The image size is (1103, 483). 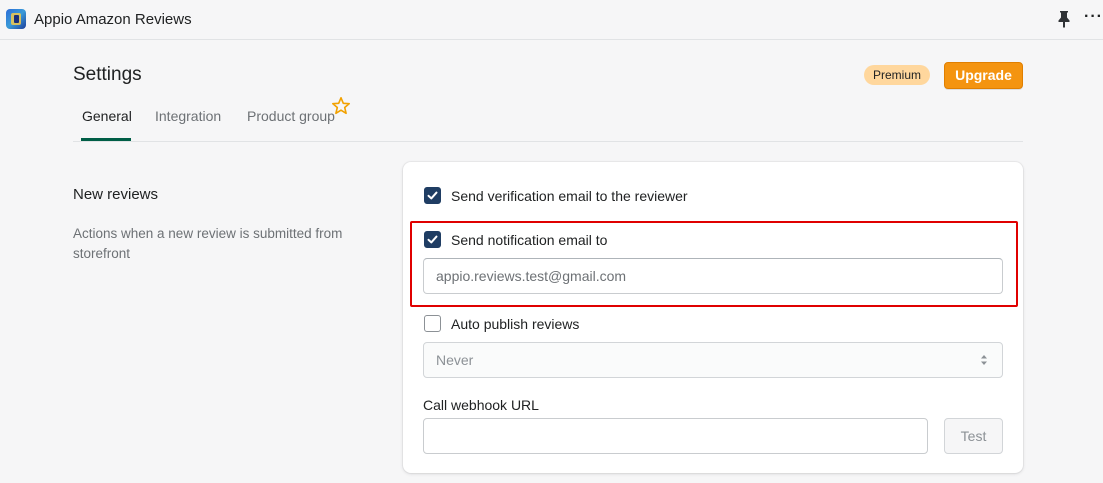 I want to click on tabs-divider, so click(x=548, y=141).